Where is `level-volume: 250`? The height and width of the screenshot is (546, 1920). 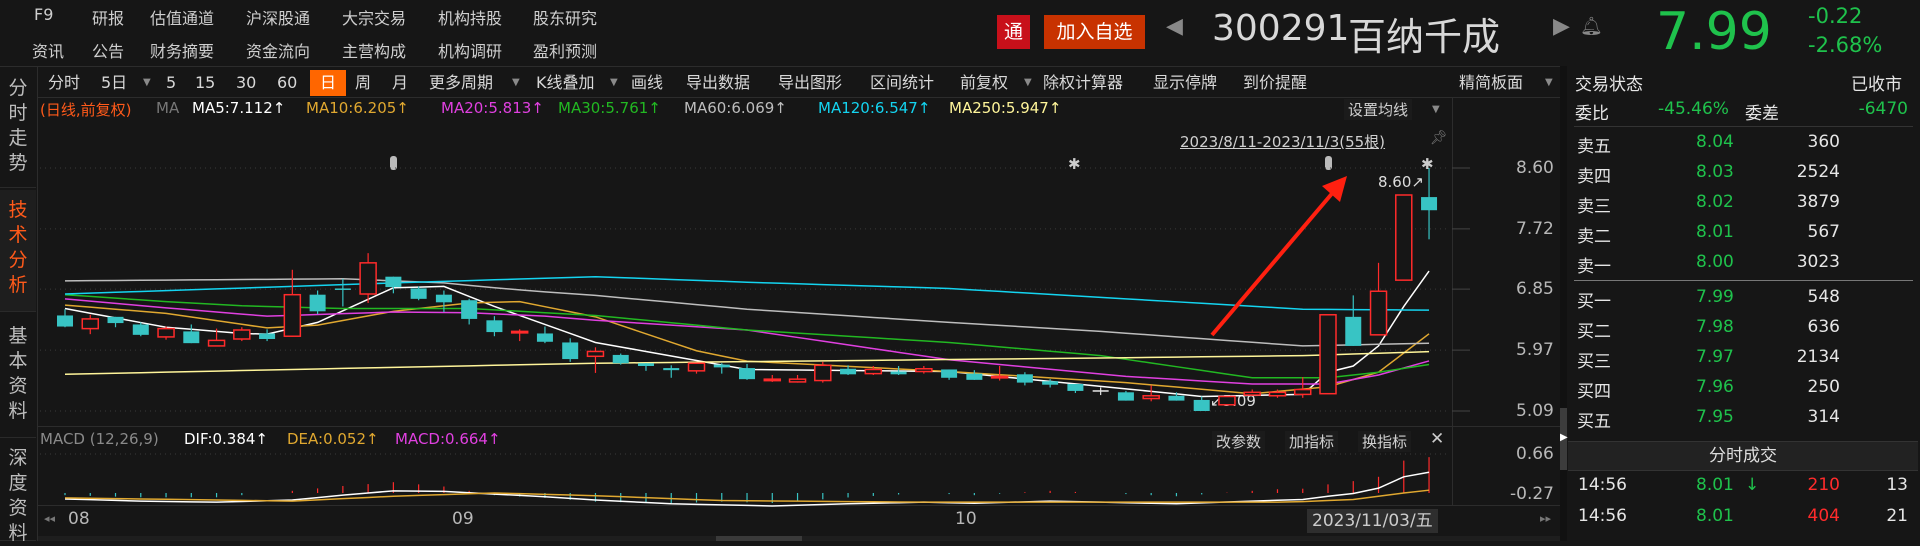
level-volume: 250 is located at coordinates (1823, 387).